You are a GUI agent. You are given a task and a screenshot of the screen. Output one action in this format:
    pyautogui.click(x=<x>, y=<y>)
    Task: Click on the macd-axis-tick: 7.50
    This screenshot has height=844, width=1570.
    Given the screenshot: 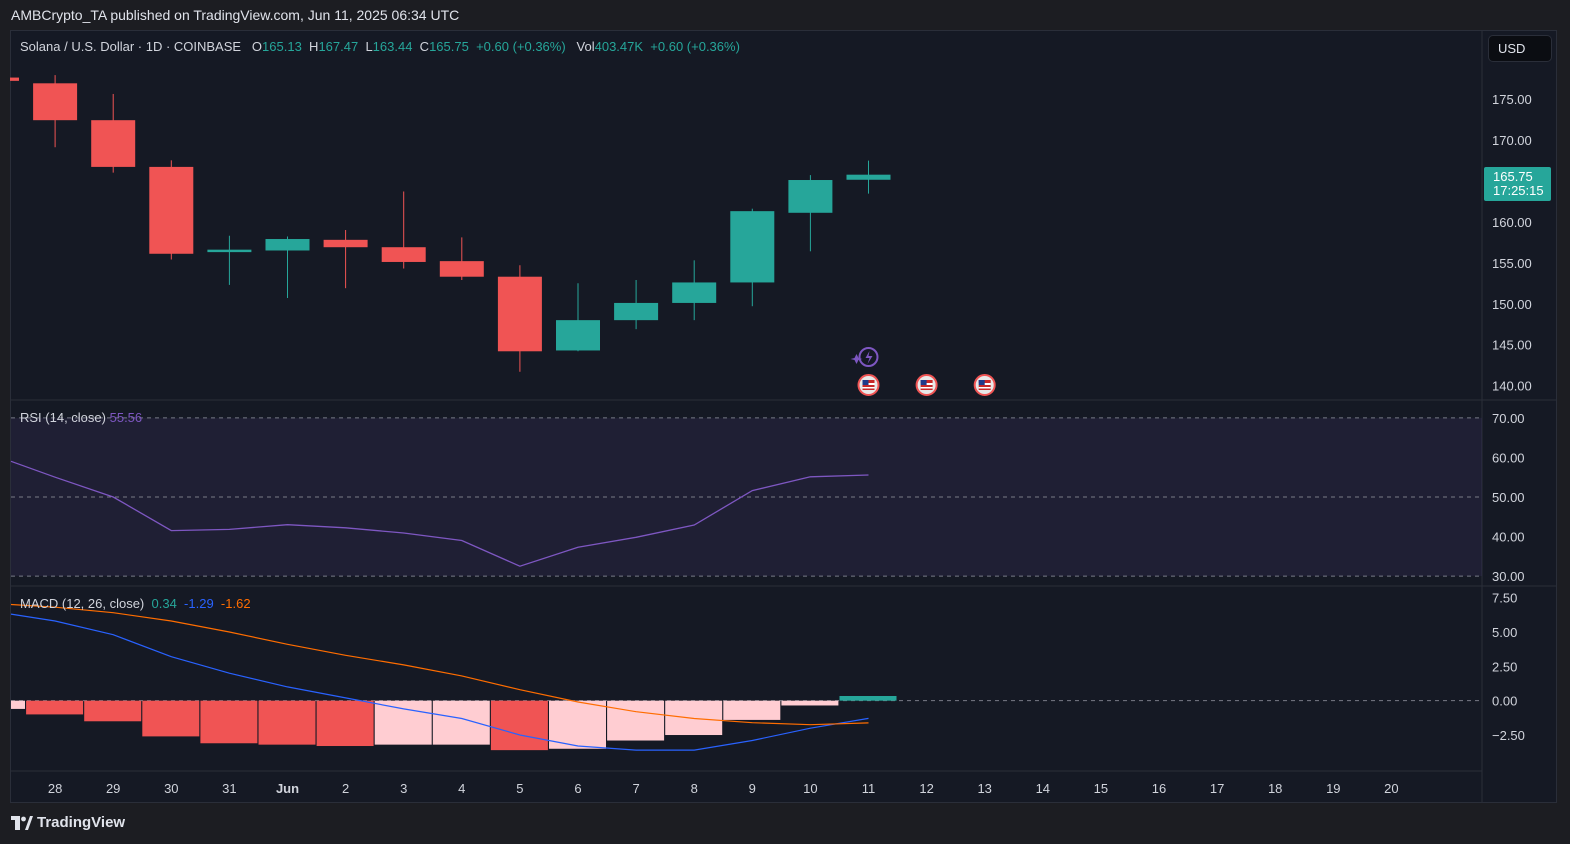 What is the action you would take?
    pyautogui.click(x=1504, y=598)
    